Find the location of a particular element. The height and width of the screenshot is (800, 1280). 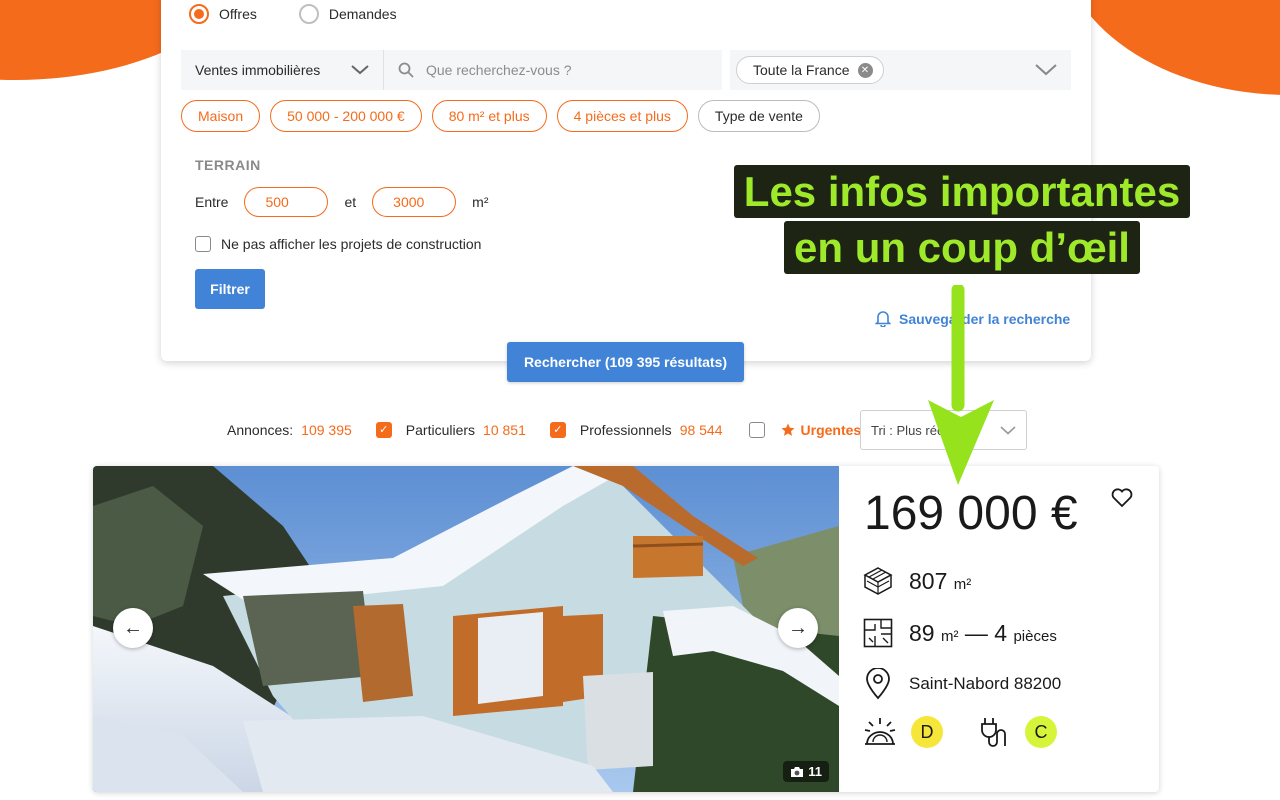

annotation-callout: Les infos importantes en un coup d’œil is located at coordinates (962, 219).